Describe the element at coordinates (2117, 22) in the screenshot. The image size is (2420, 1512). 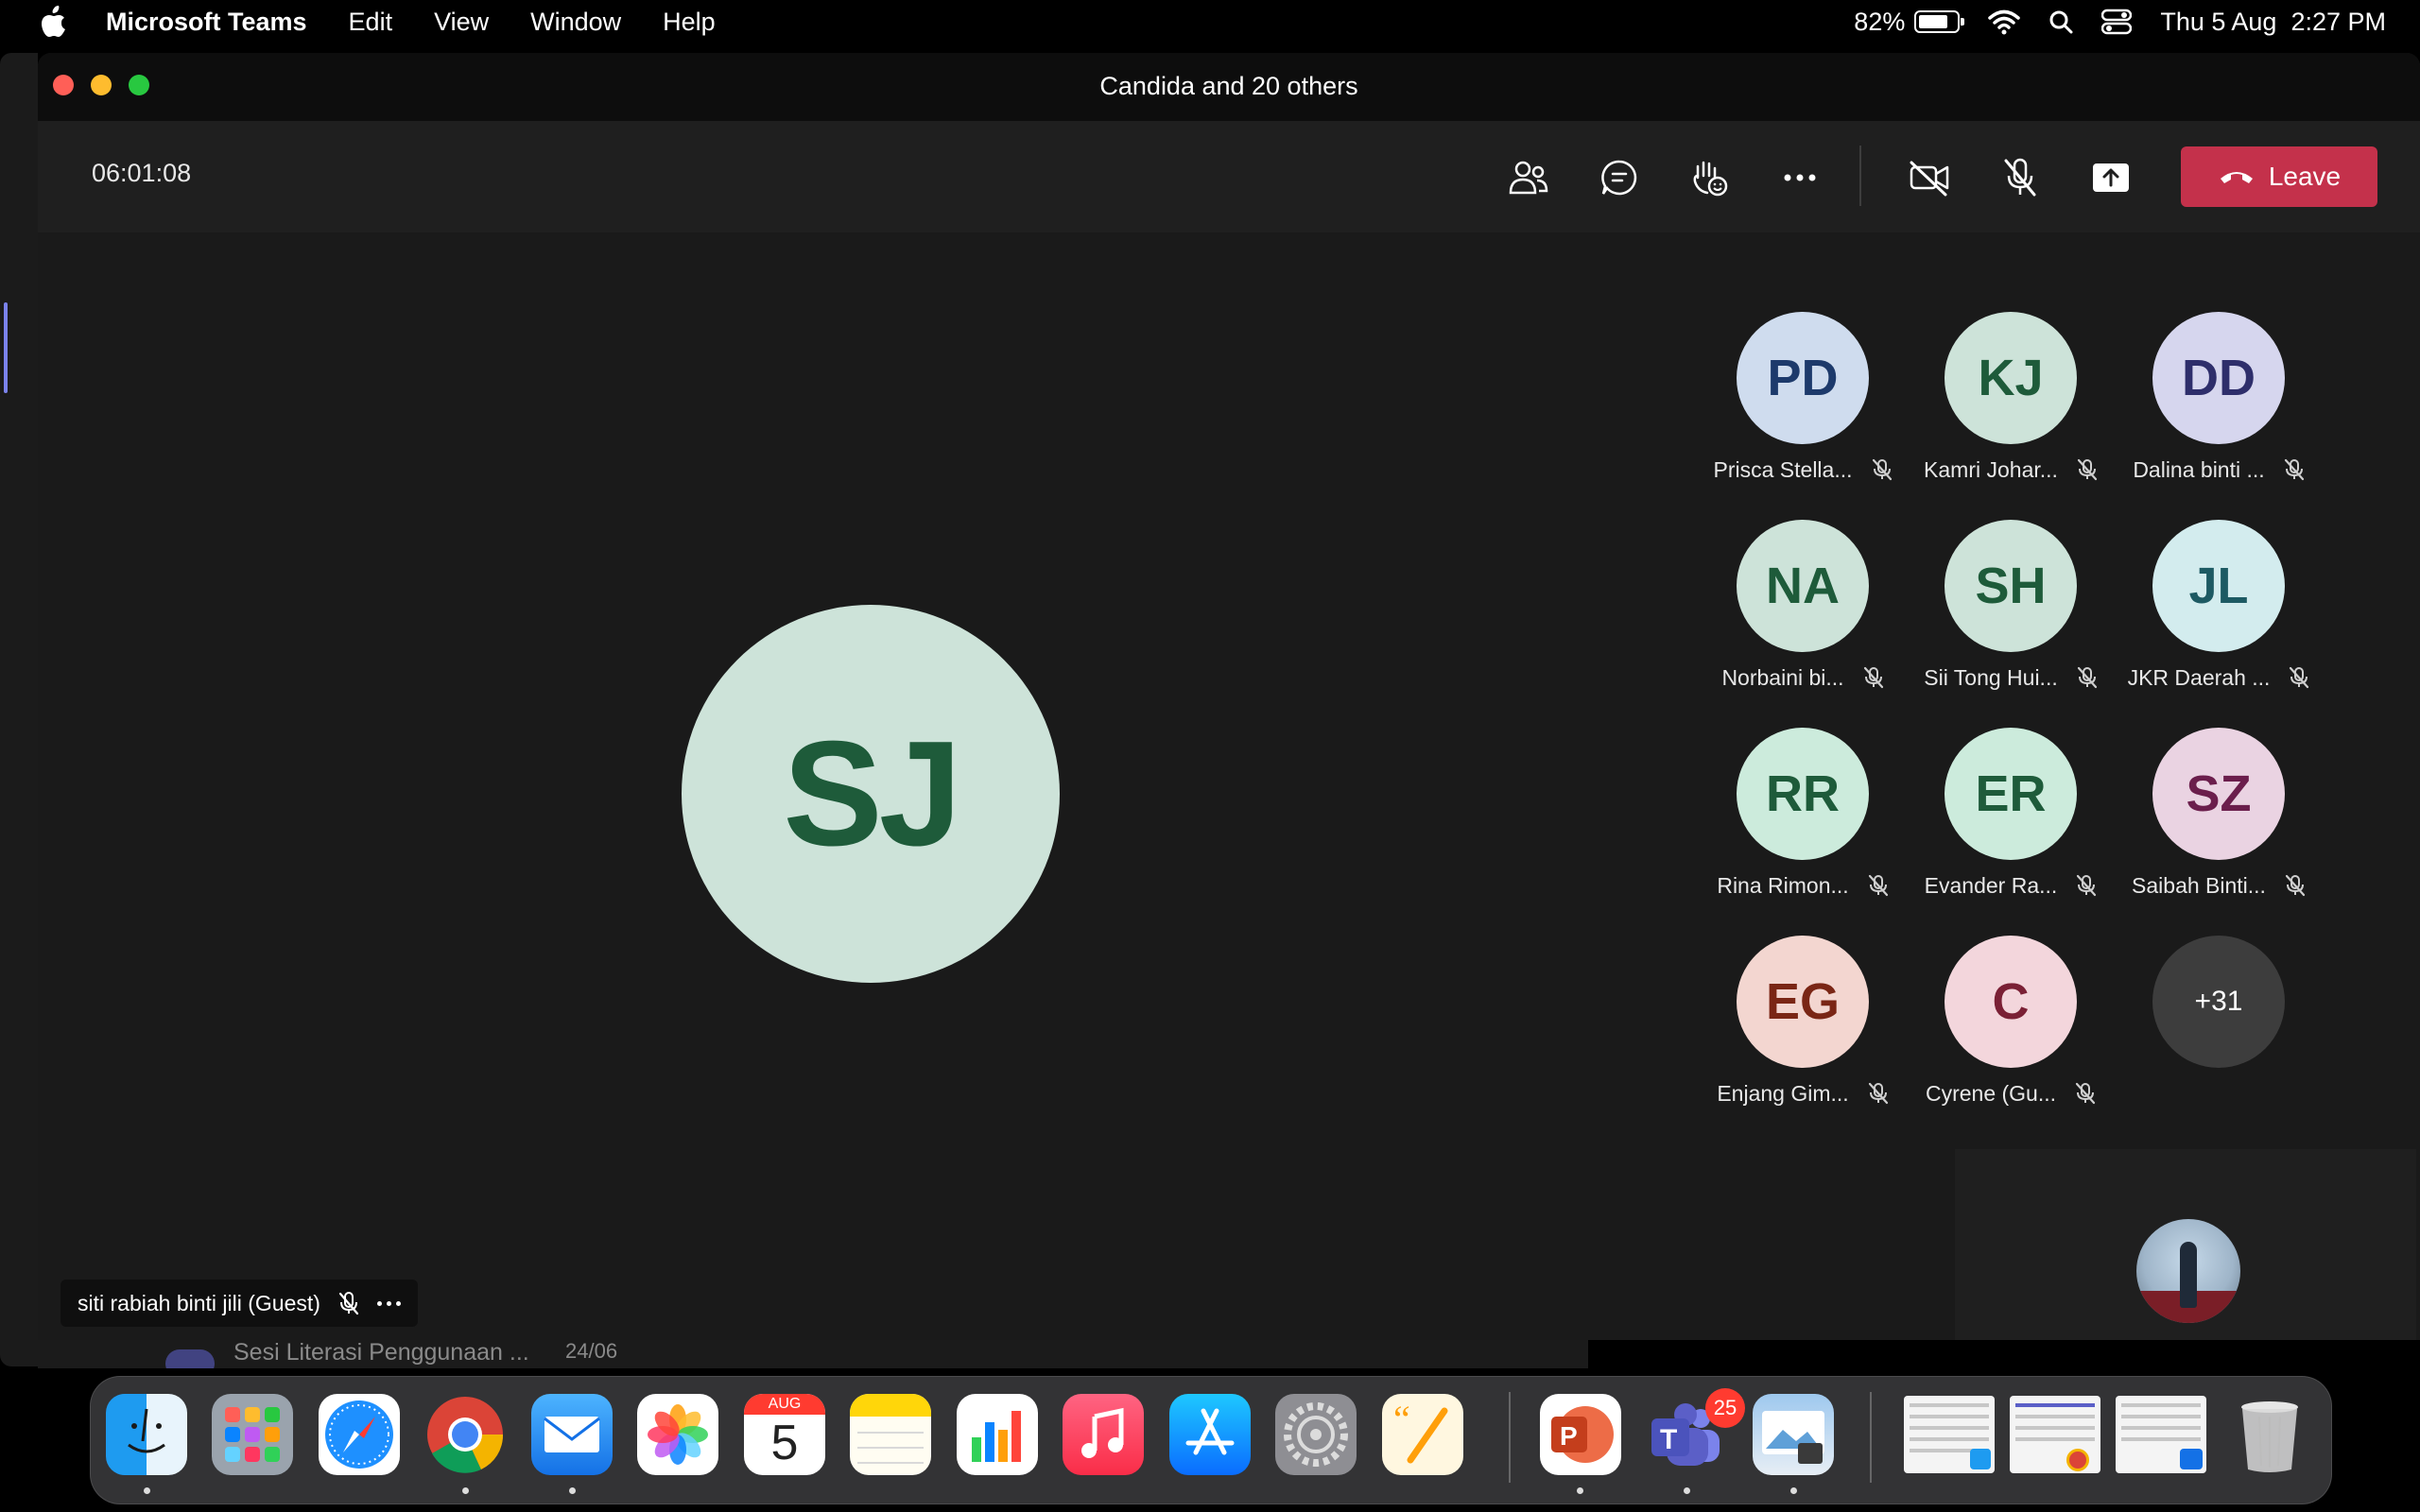
I see `control-center-icon` at that location.